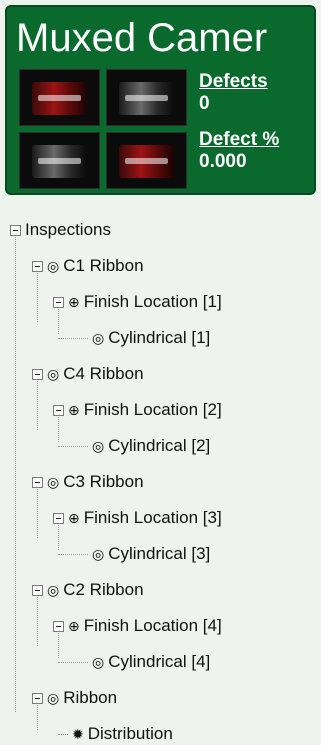 The image size is (321, 745). What do you see at coordinates (152, 625) in the screenshot?
I see `tree-node-label: Finish Location [4]` at bounding box center [152, 625].